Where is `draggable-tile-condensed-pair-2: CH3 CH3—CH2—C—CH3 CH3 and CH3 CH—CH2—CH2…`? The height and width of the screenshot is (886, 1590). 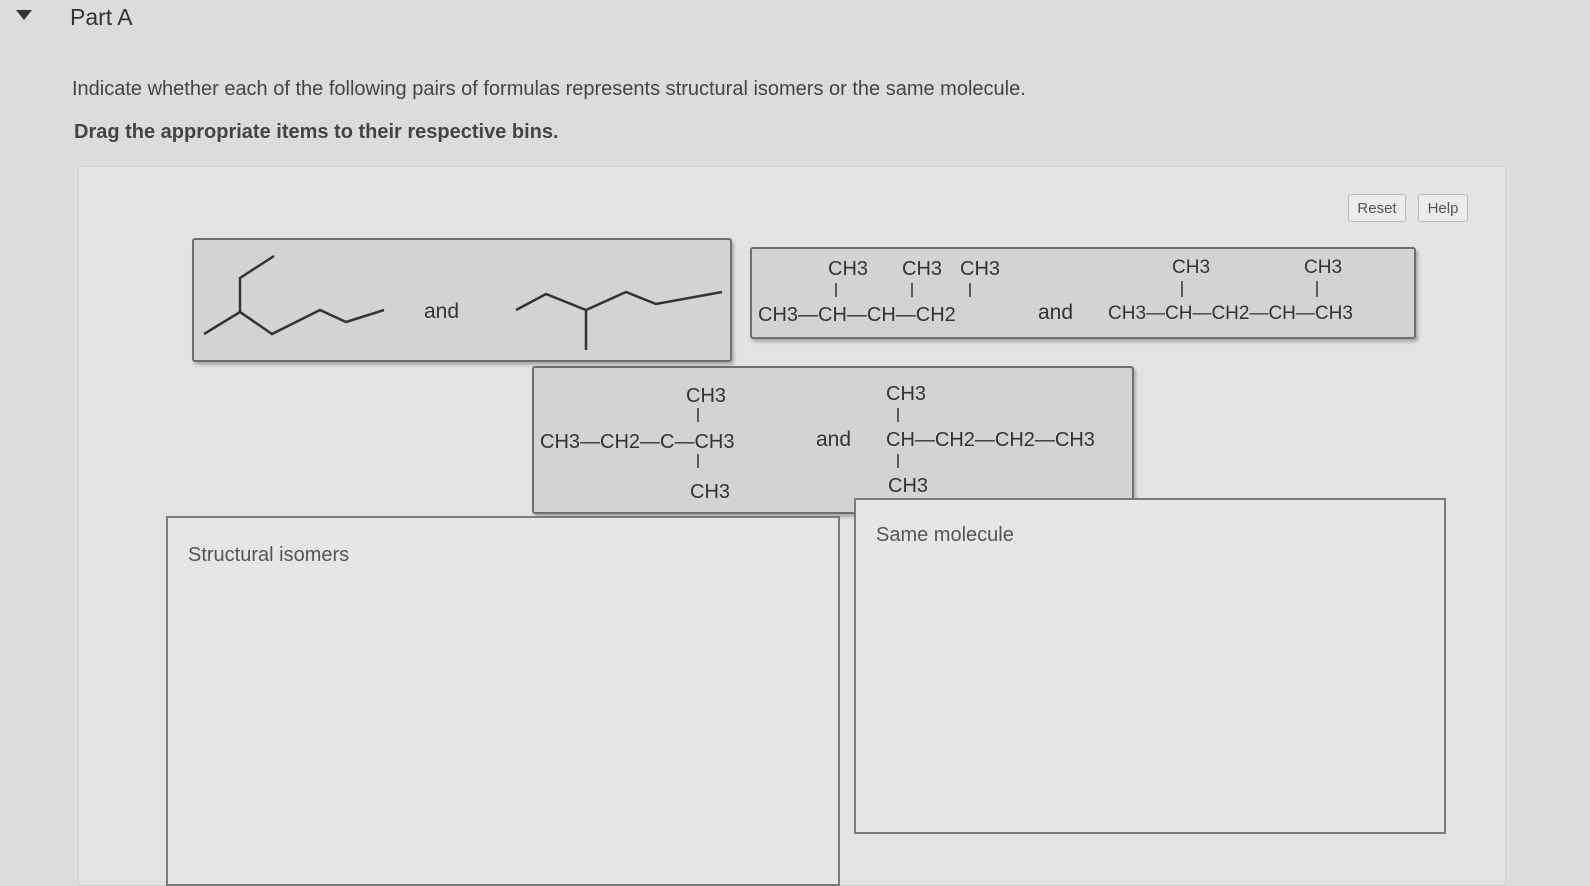
draggable-tile-condensed-pair-2: CH3 CH3—CH2—C—CH3 CH3 and CH3 CH—CH2—CH2… is located at coordinates (833, 440).